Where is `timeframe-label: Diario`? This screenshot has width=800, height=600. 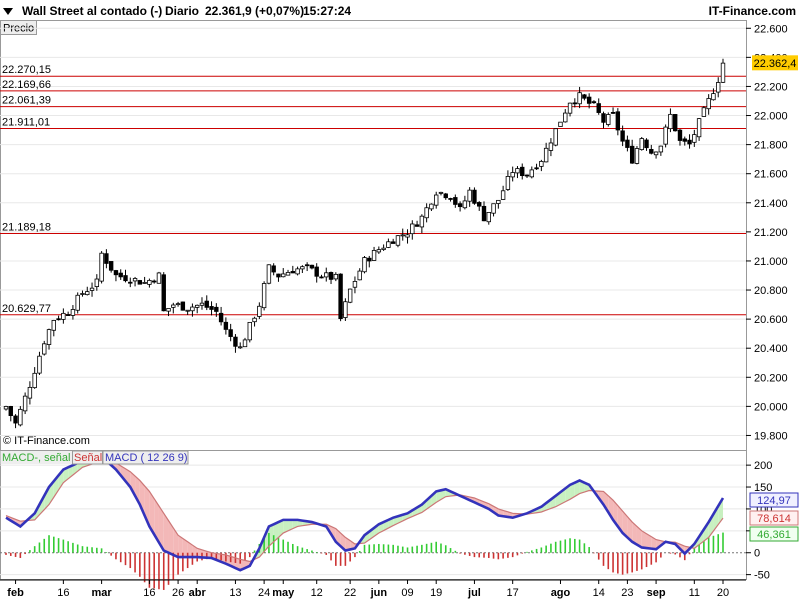 timeframe-label: Diario is located at coordinates (182, 11).